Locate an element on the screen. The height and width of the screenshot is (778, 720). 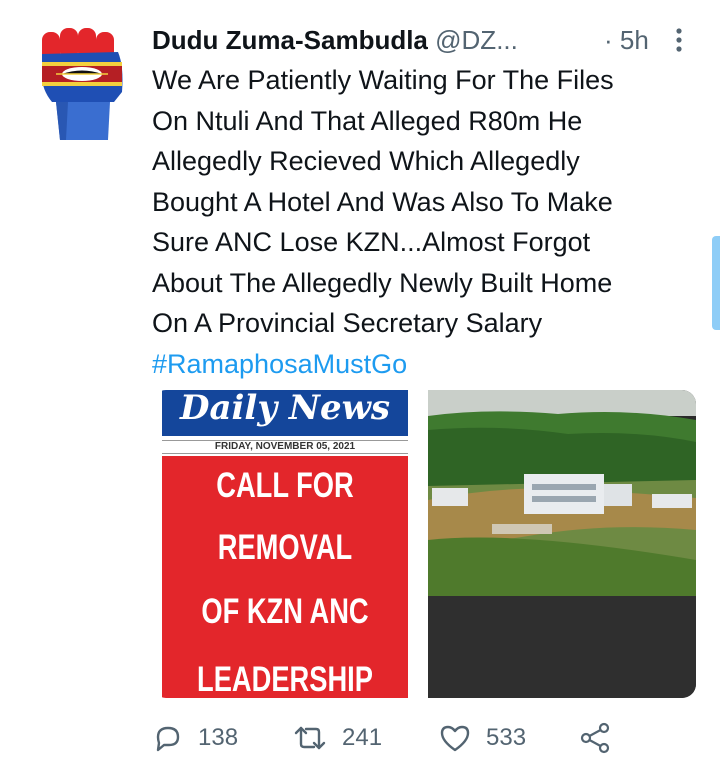
tweet-text-line: Sure ANC Lose KZN...Almost Forgot is located at coordinates (371, 242).